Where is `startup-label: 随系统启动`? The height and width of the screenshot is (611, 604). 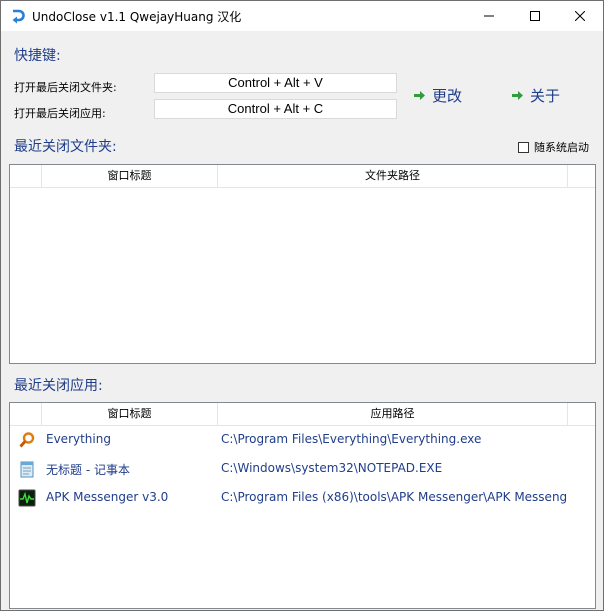 startup-label: 随系统启动 is located at coordinates (561, 147).